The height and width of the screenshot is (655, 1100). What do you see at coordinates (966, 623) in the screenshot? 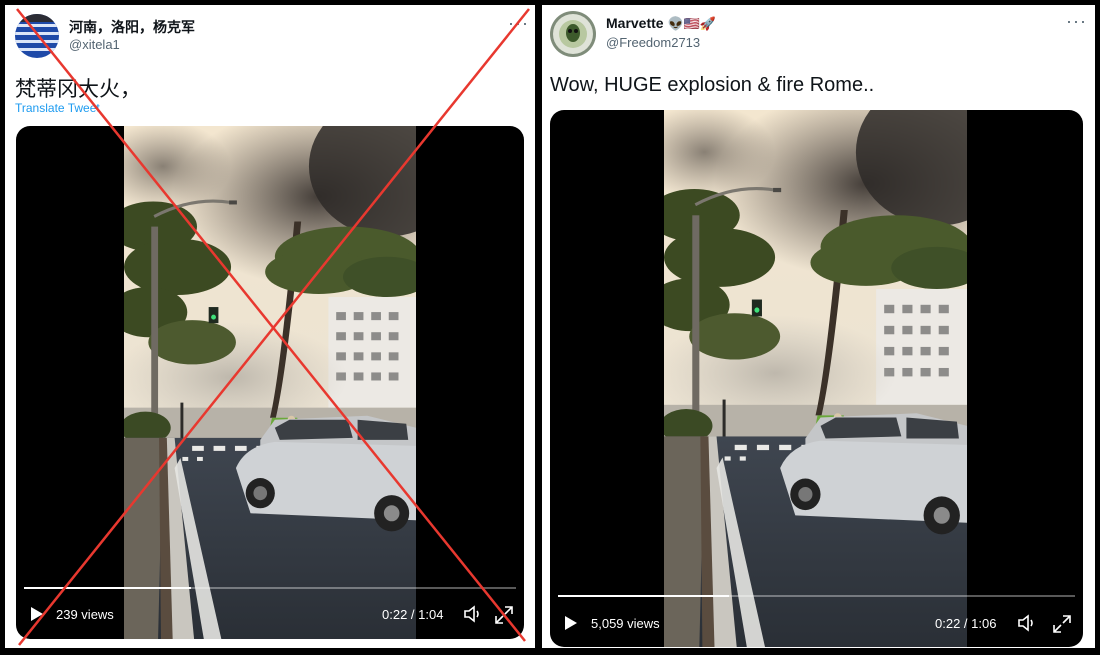
I see `video-time: 0:22 / 1:06` at bounding box center [966, 623].